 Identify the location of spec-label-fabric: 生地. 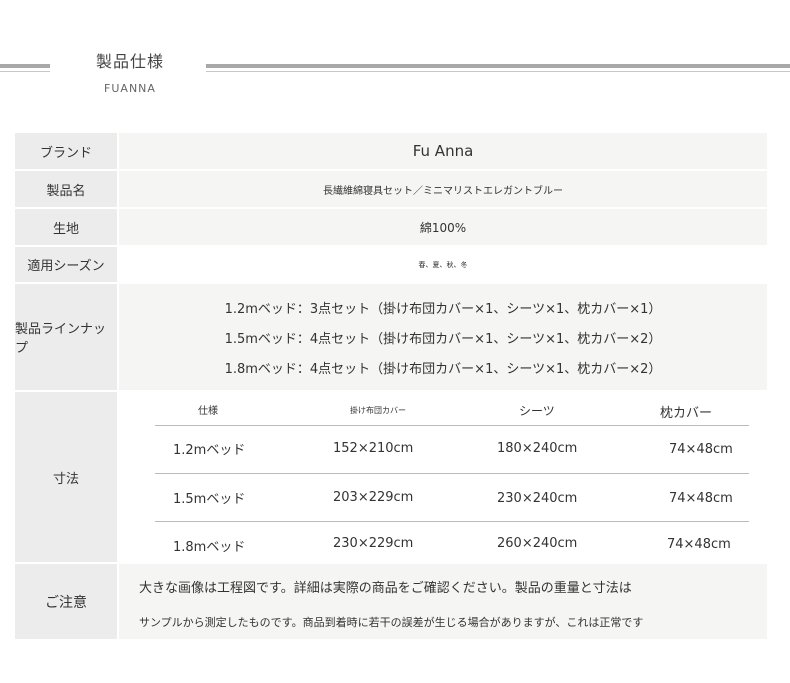
(66, 227).